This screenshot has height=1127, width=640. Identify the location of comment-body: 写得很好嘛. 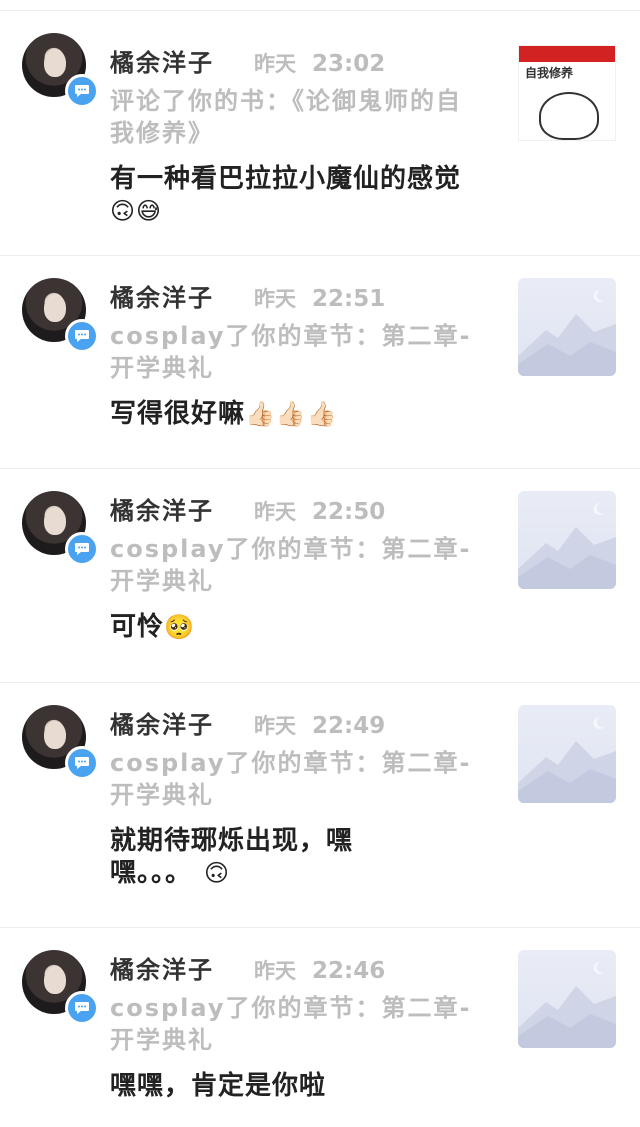
(178, 414).